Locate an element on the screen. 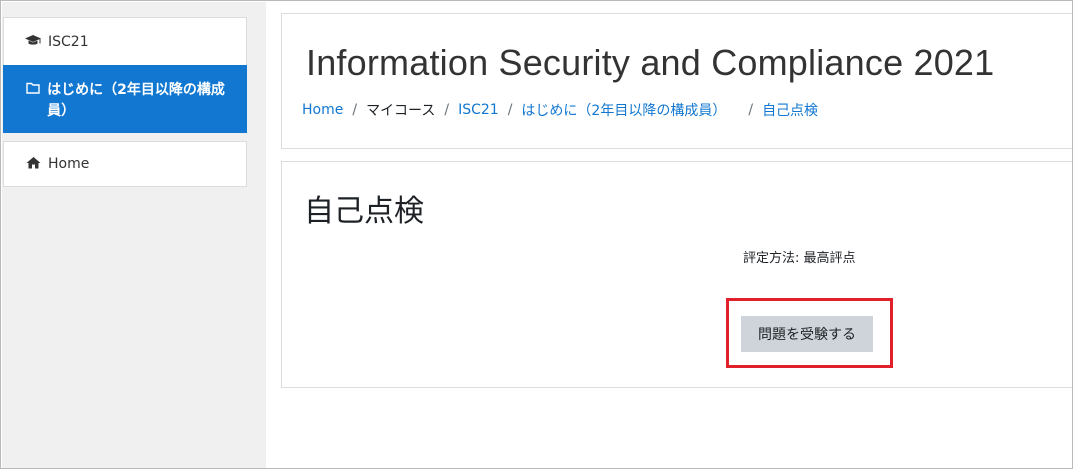 This screenshot has width=1073, height=469. sidebar-item-home: Home is located at coordinates (125, 164).